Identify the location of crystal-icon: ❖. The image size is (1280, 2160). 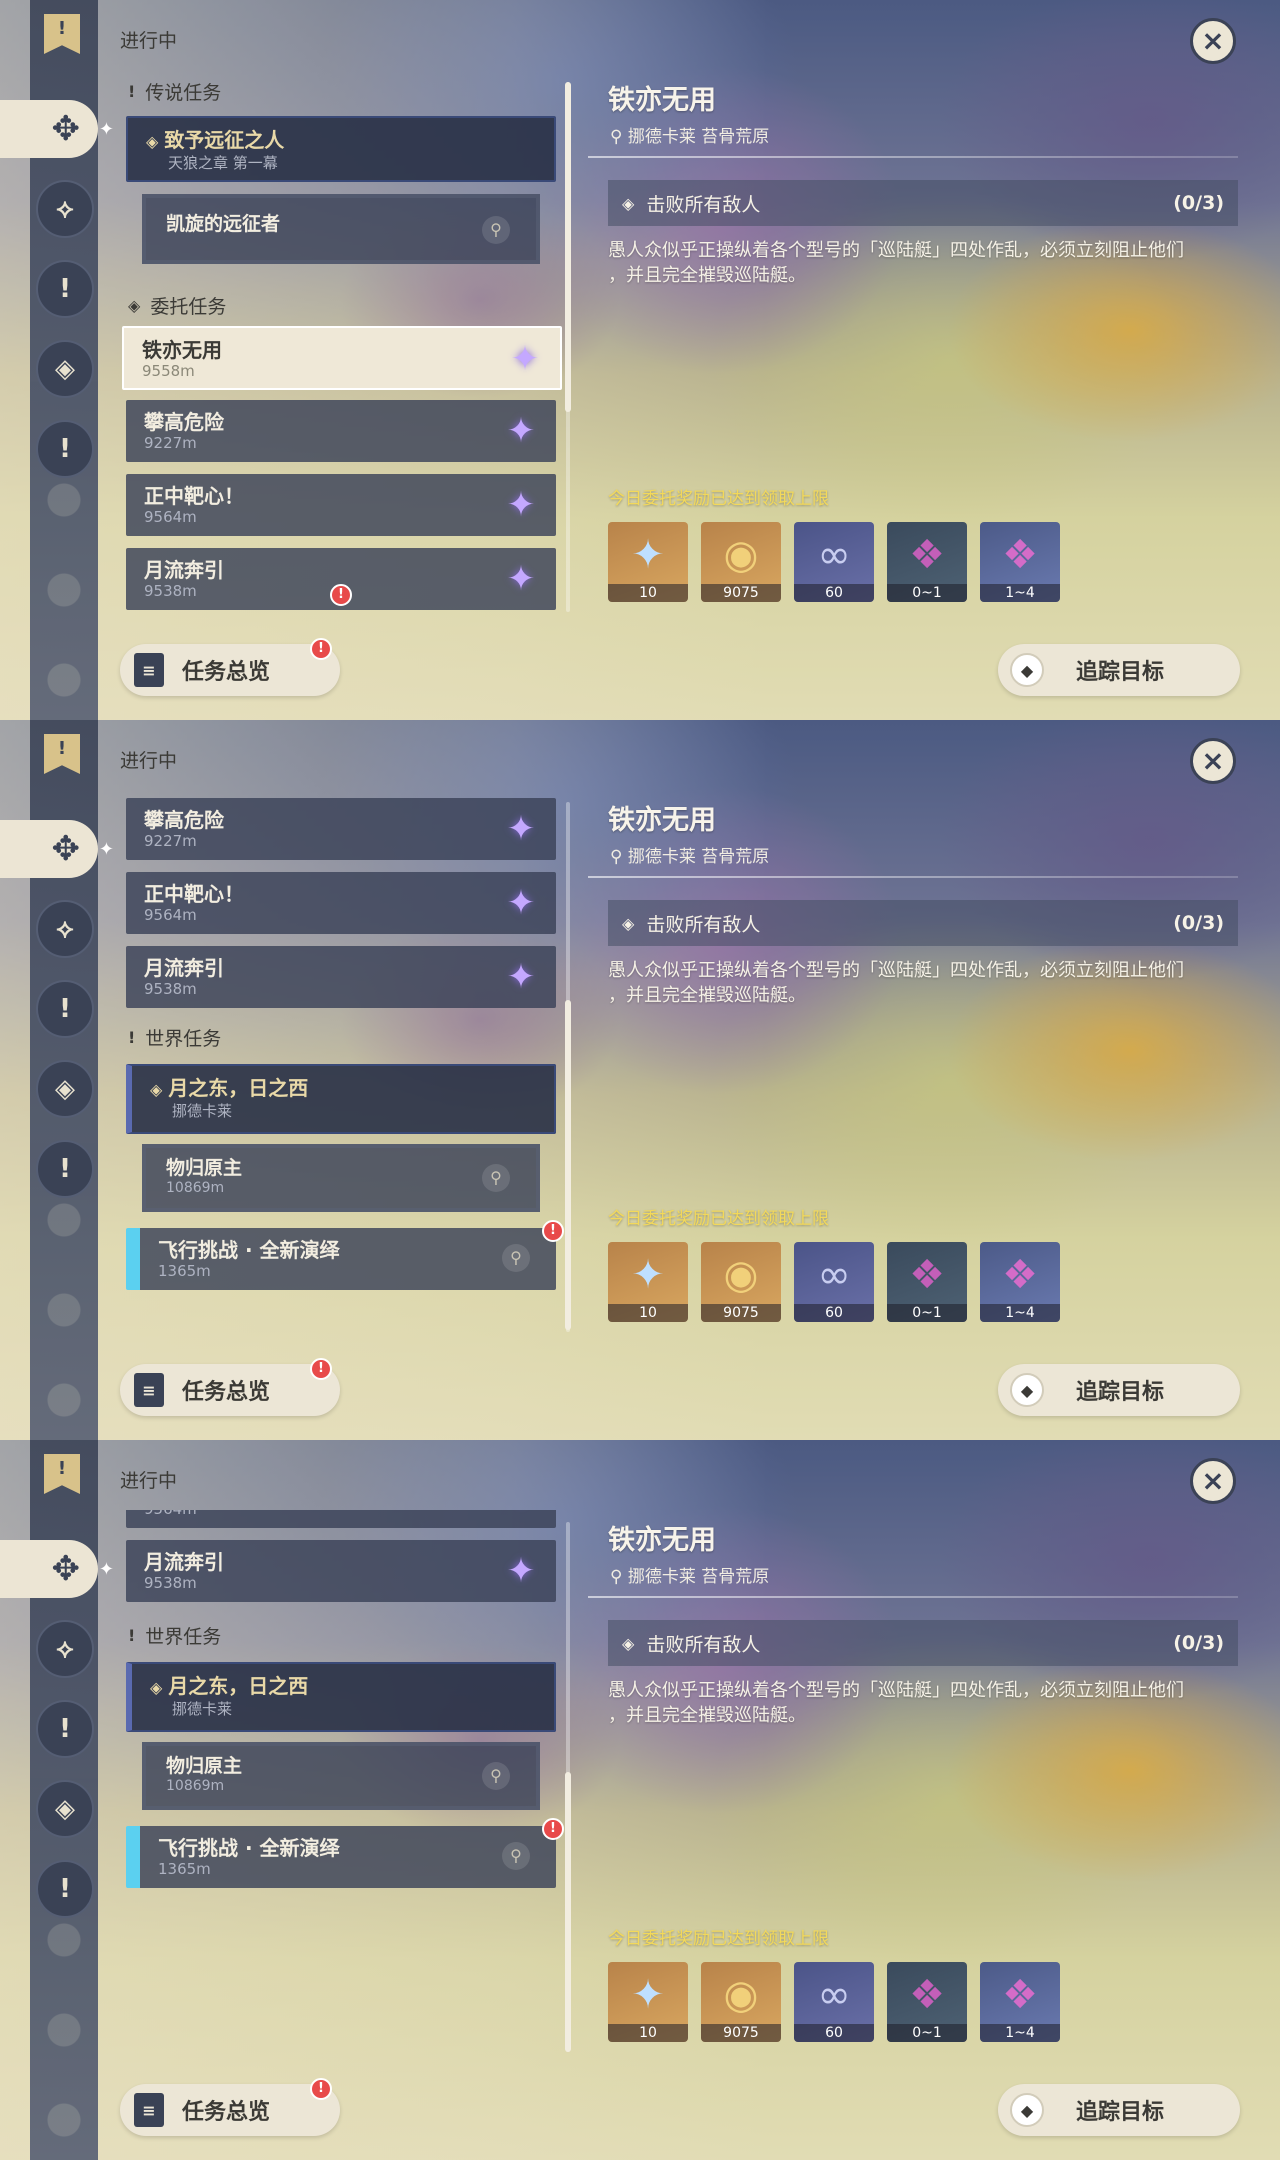
(927, 1275).